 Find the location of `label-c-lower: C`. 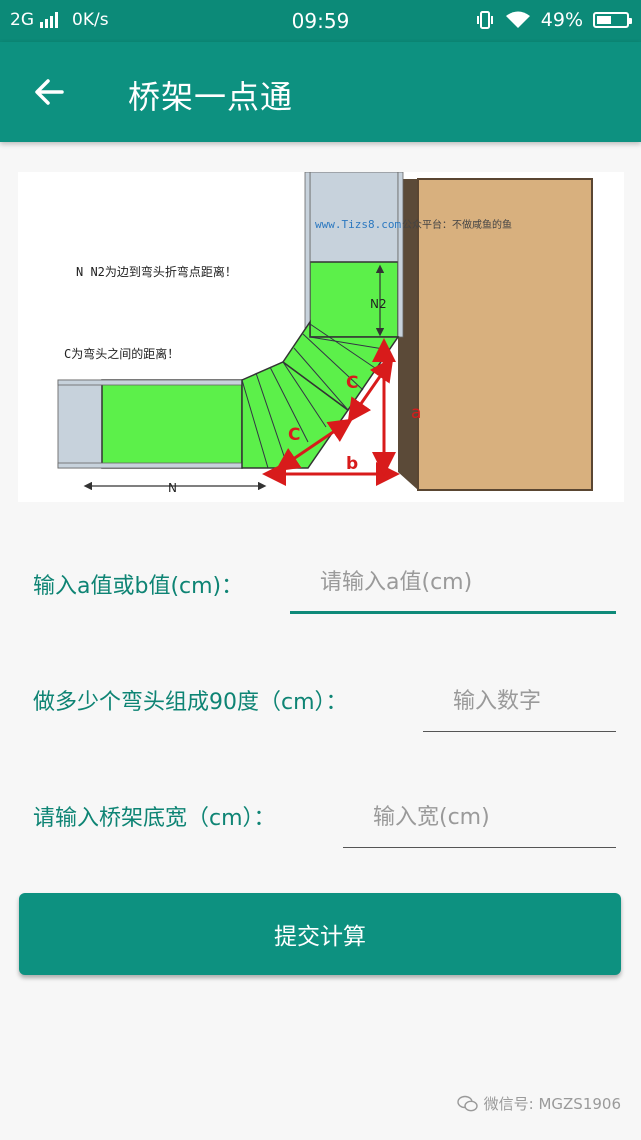

label-c-lower: C is located at coordinates (294, 435).